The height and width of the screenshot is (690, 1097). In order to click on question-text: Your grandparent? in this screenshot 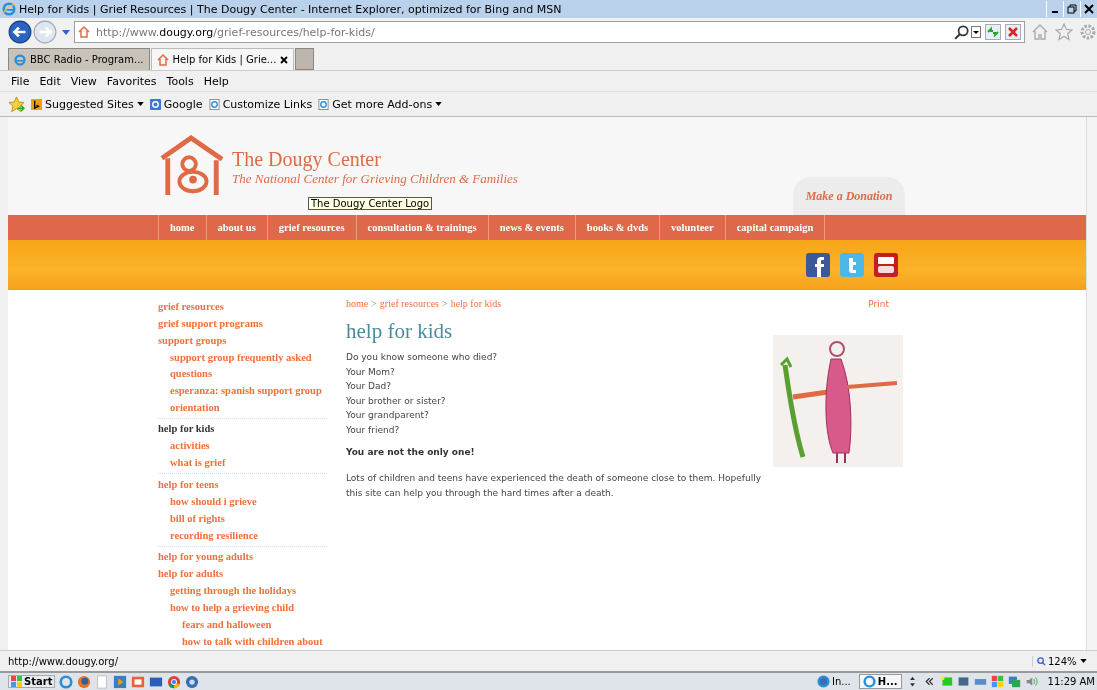, I will do `click(388, 415)`.